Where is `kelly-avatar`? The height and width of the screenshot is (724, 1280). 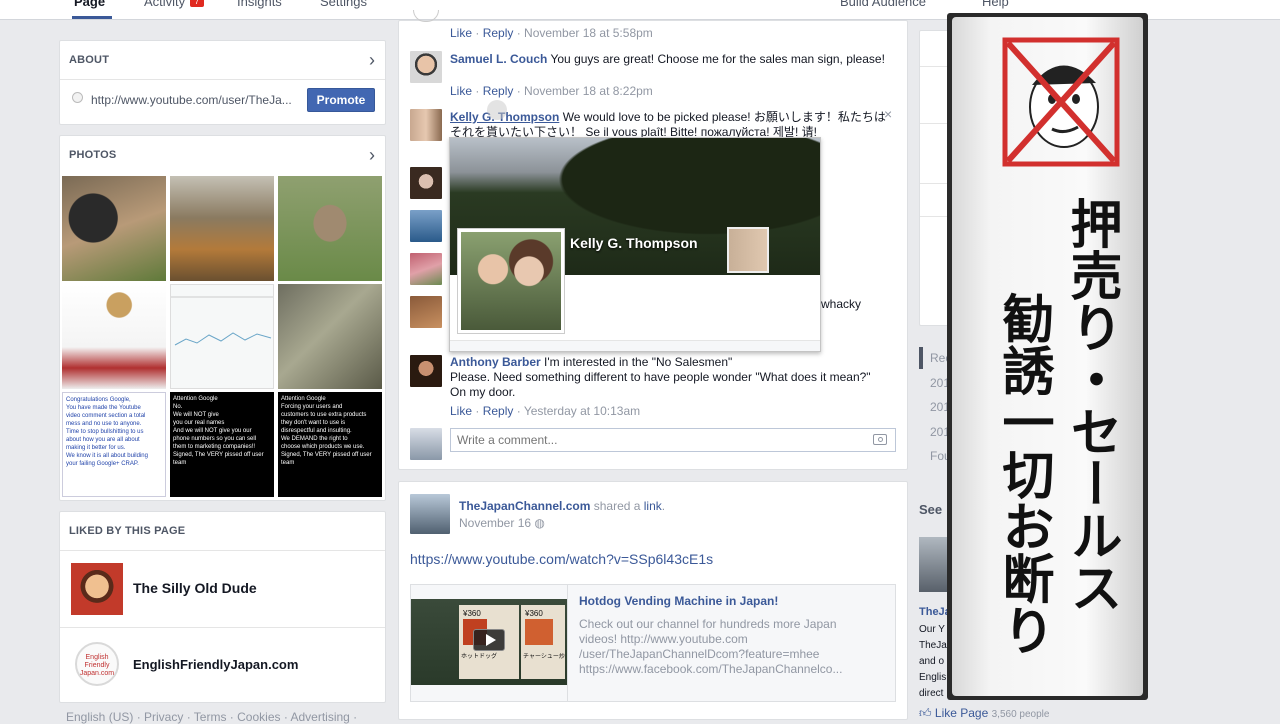 kelly-avatar is located at coordinates (426, 125).